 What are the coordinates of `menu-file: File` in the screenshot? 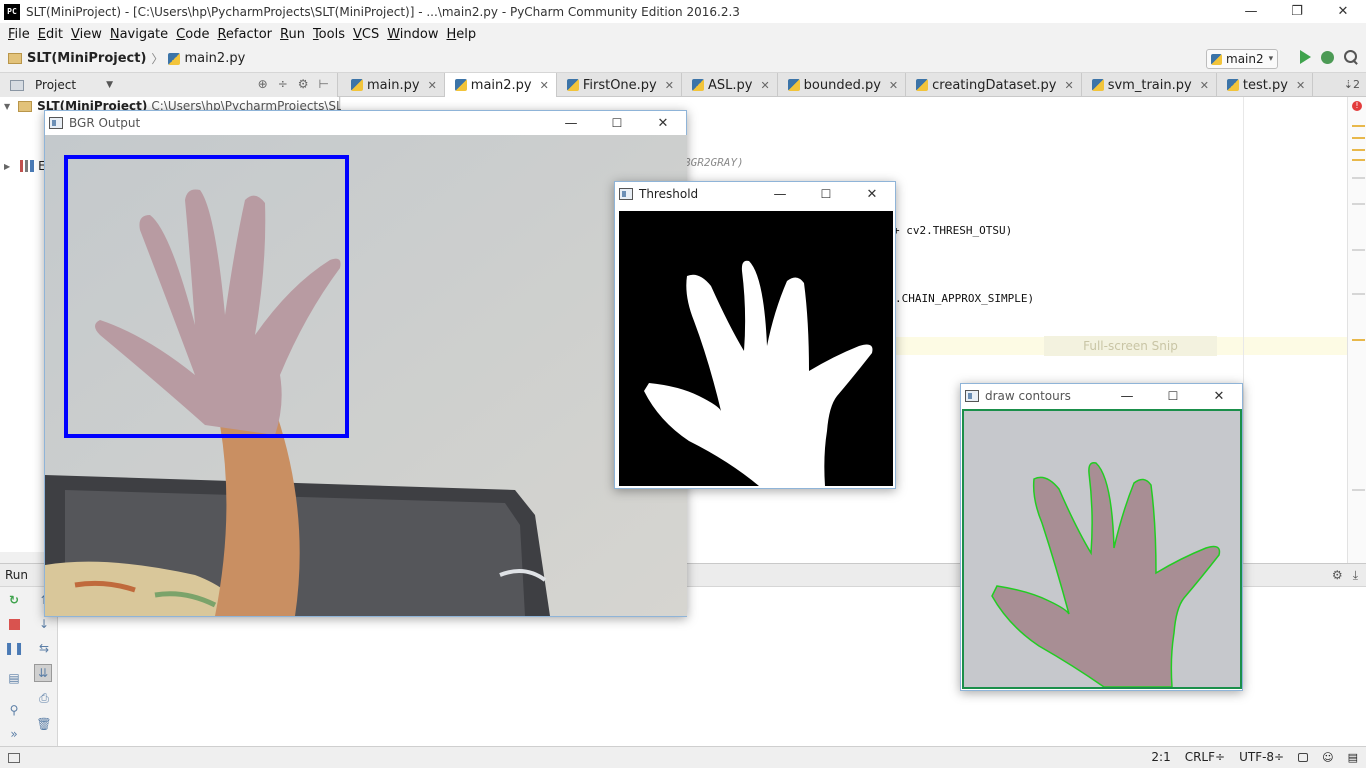 It's located at (19, 34).